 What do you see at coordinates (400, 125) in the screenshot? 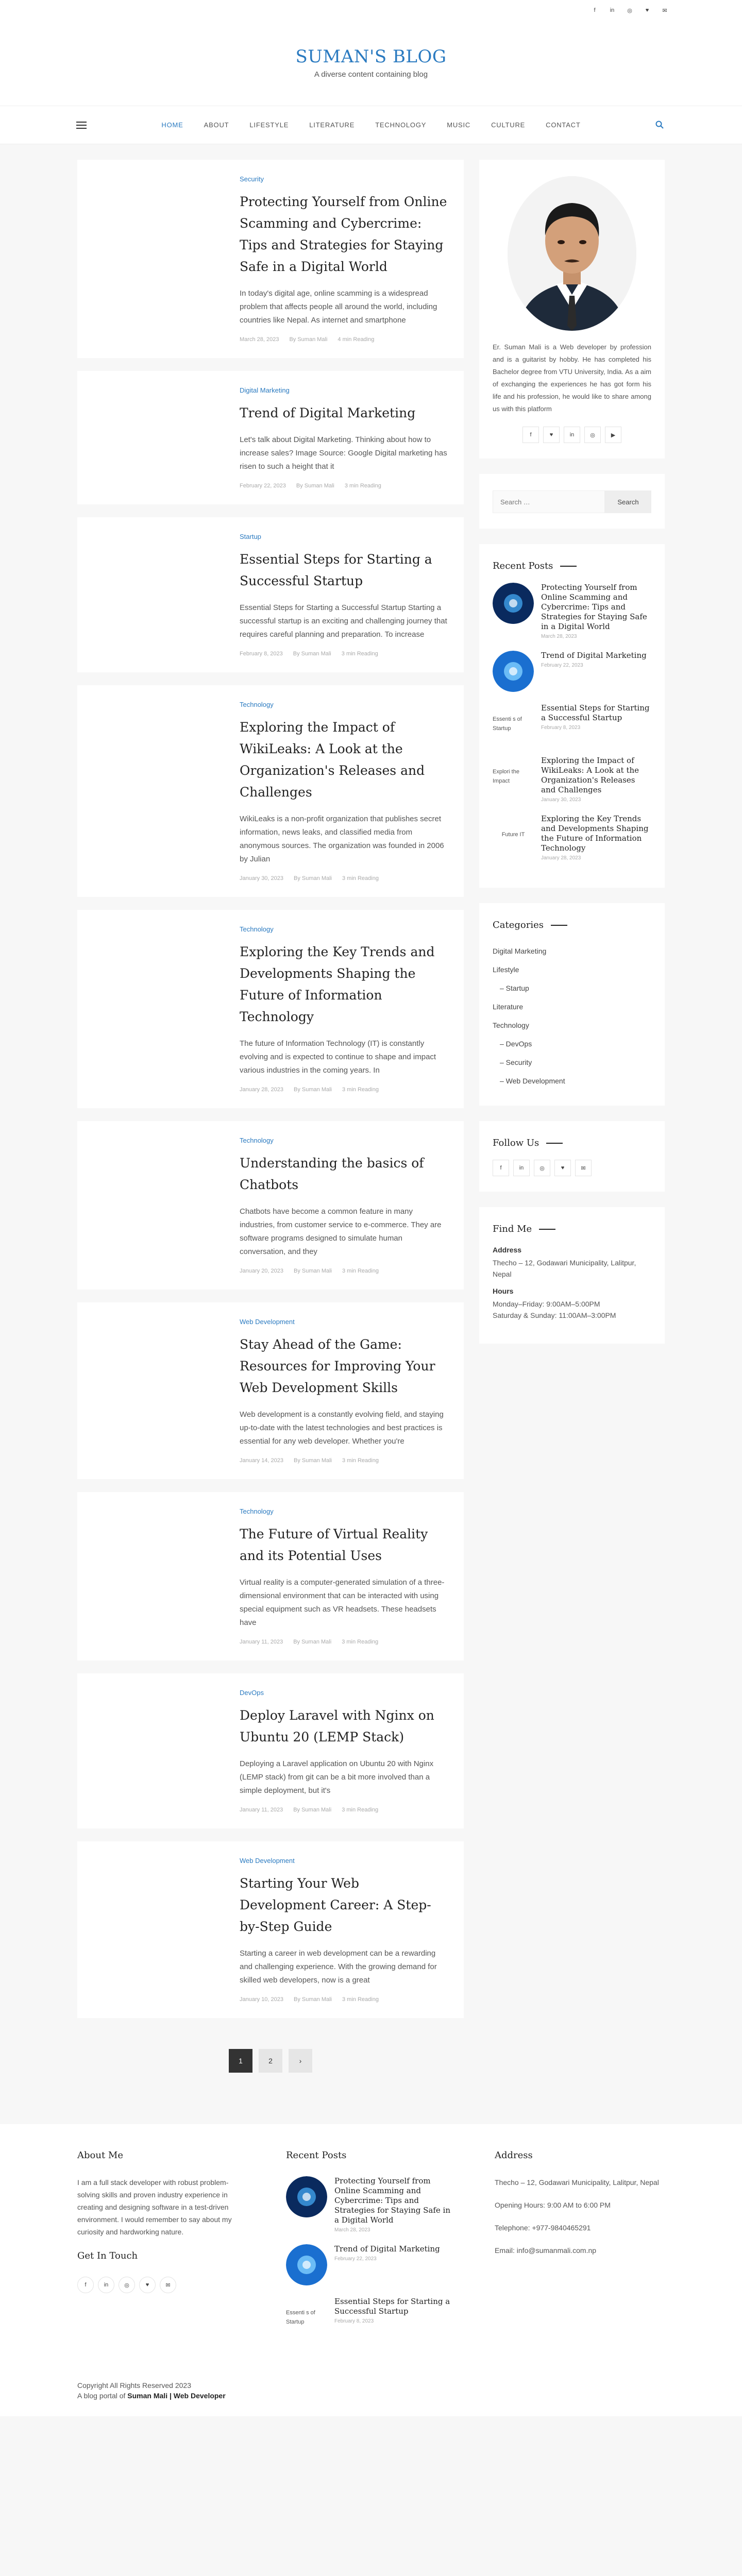
I see `nav-item-technology: TECHNOLOGY` at bounding box center [400, 125].